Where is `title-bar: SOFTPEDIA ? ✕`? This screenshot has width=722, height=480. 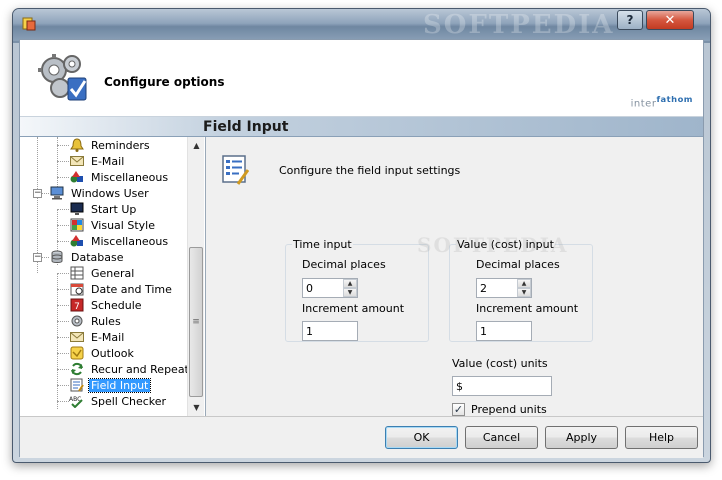 title-bar: SOFTPEDIA ? ✕ is located at coordinates (361, 25).